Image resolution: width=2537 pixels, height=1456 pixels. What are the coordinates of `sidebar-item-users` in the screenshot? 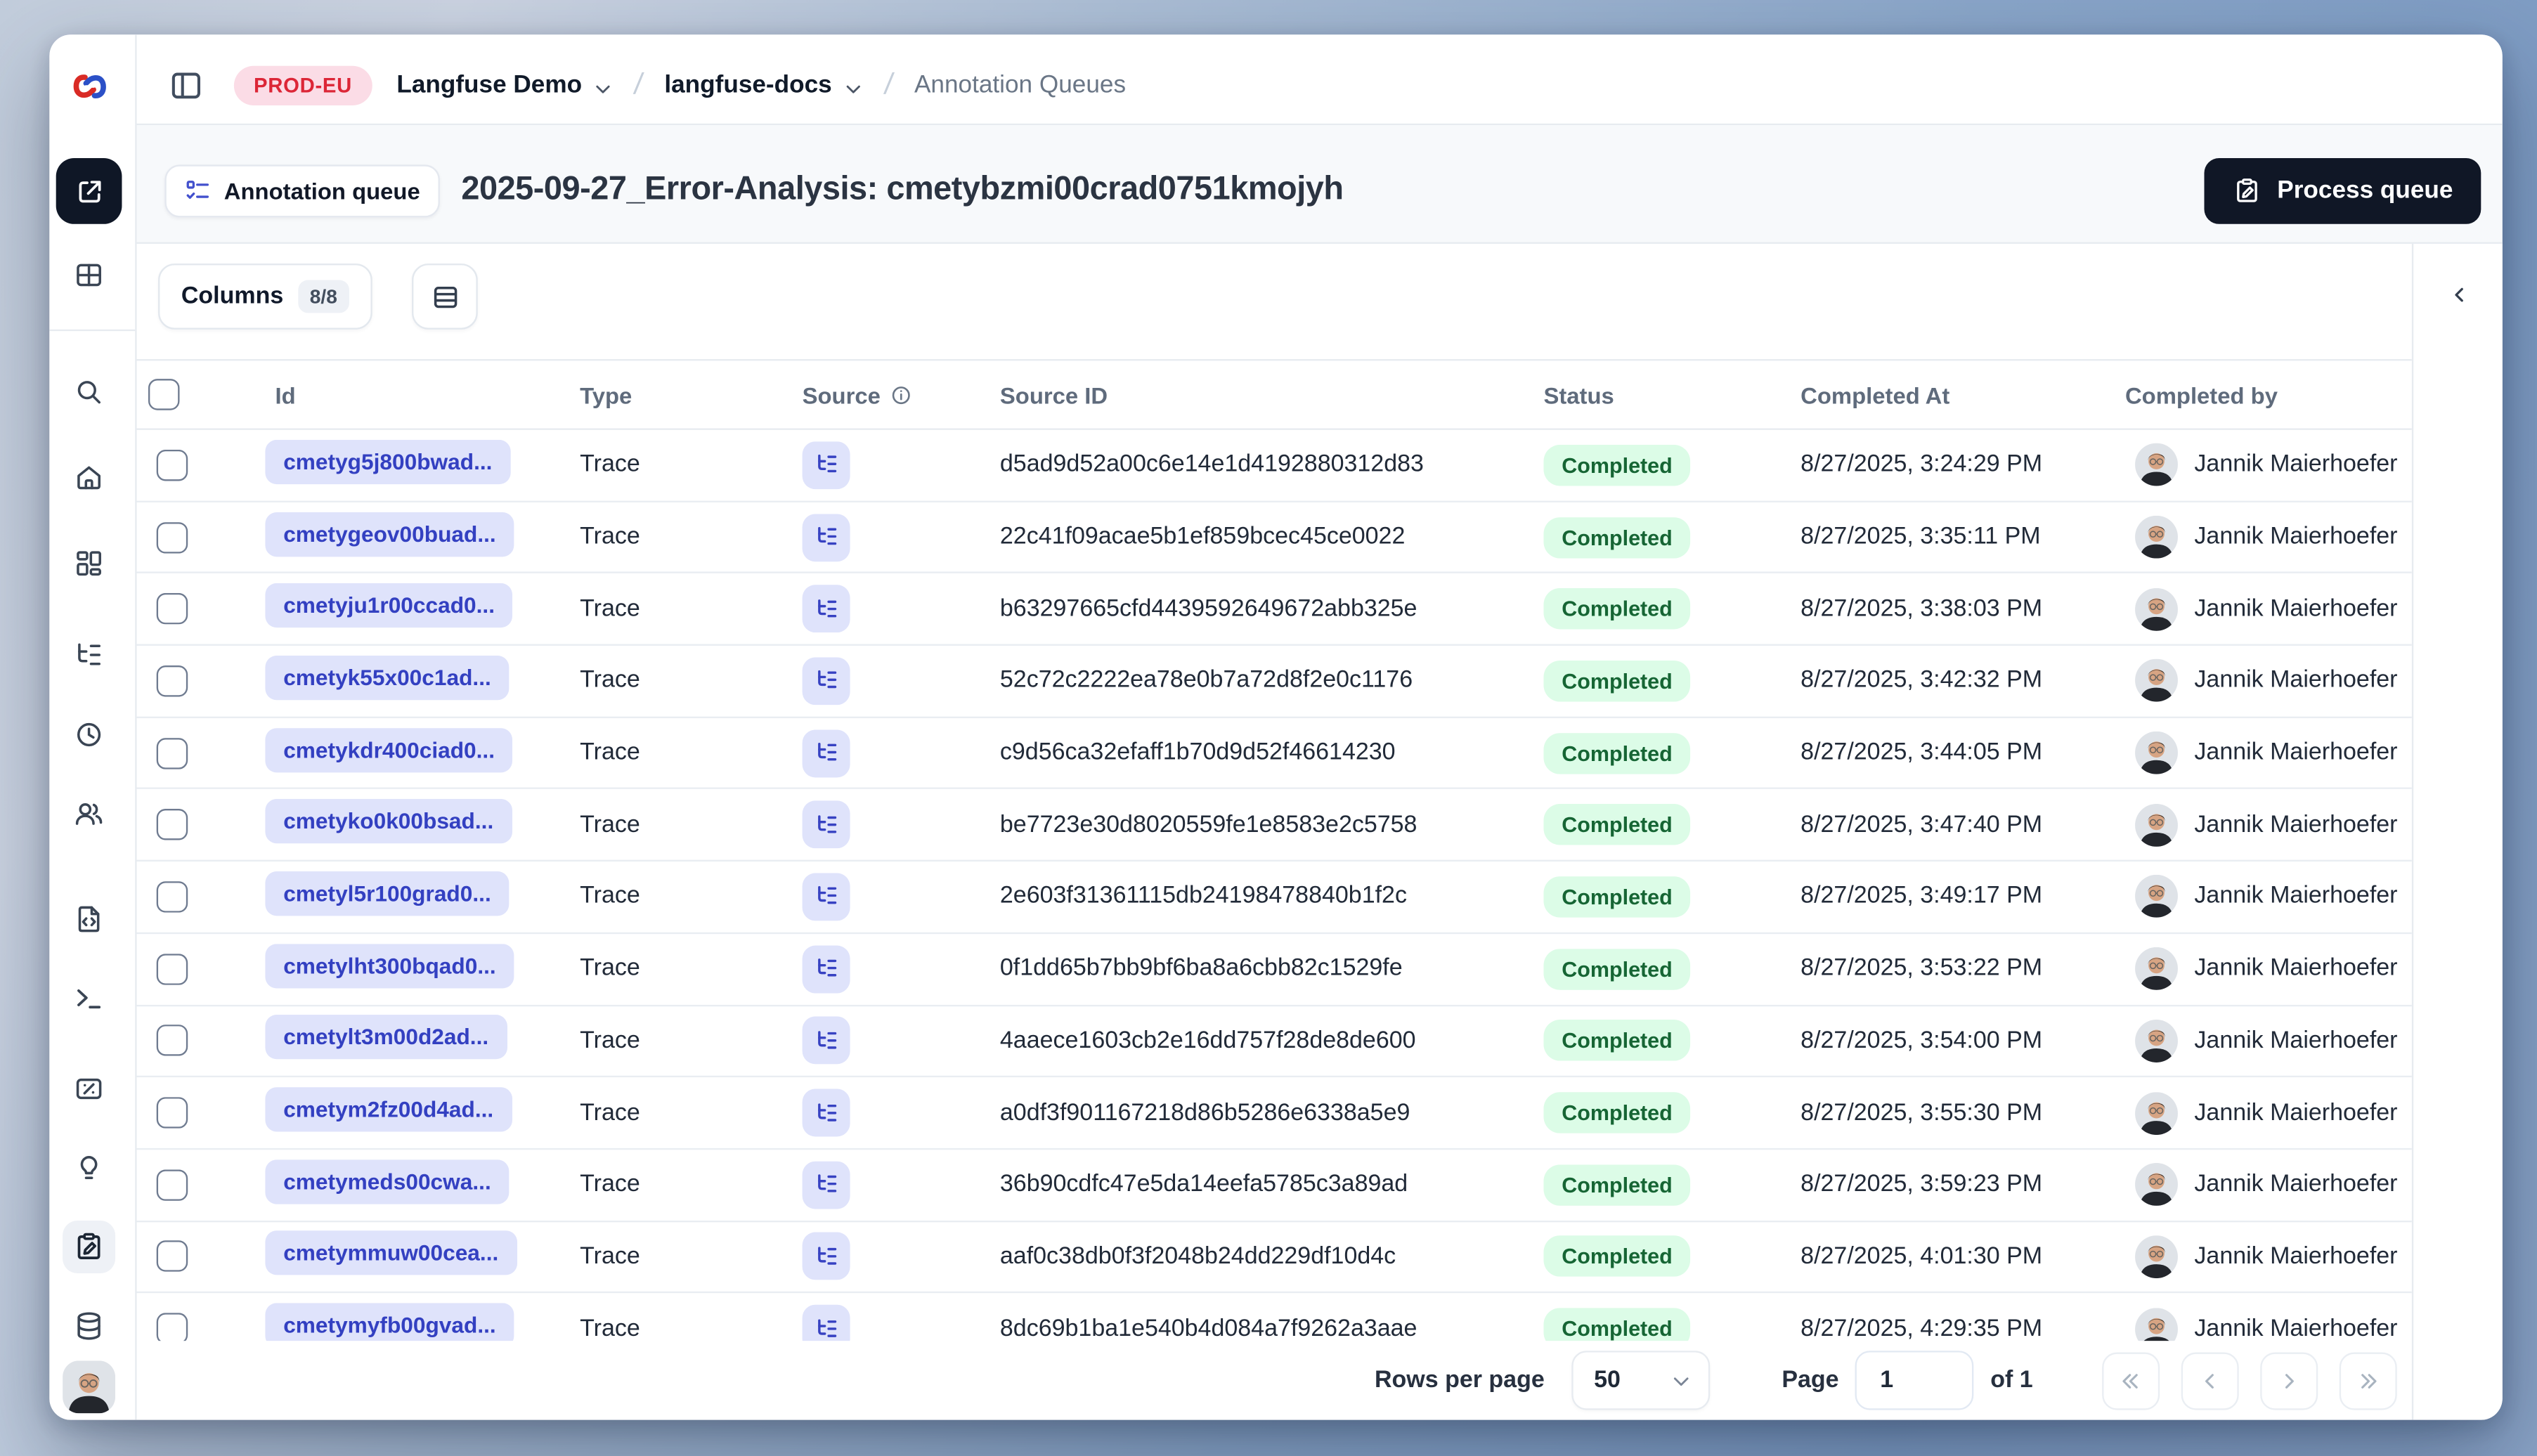 It's located at (88, 814).